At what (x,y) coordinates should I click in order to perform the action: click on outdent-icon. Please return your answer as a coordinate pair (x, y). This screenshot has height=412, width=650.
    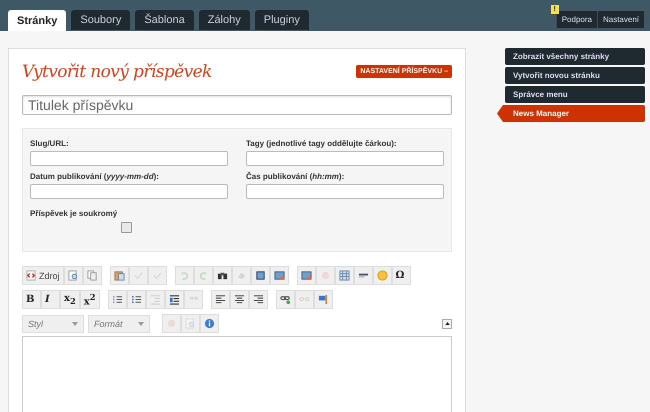
    Looking at the image, I should click on (155, 299).